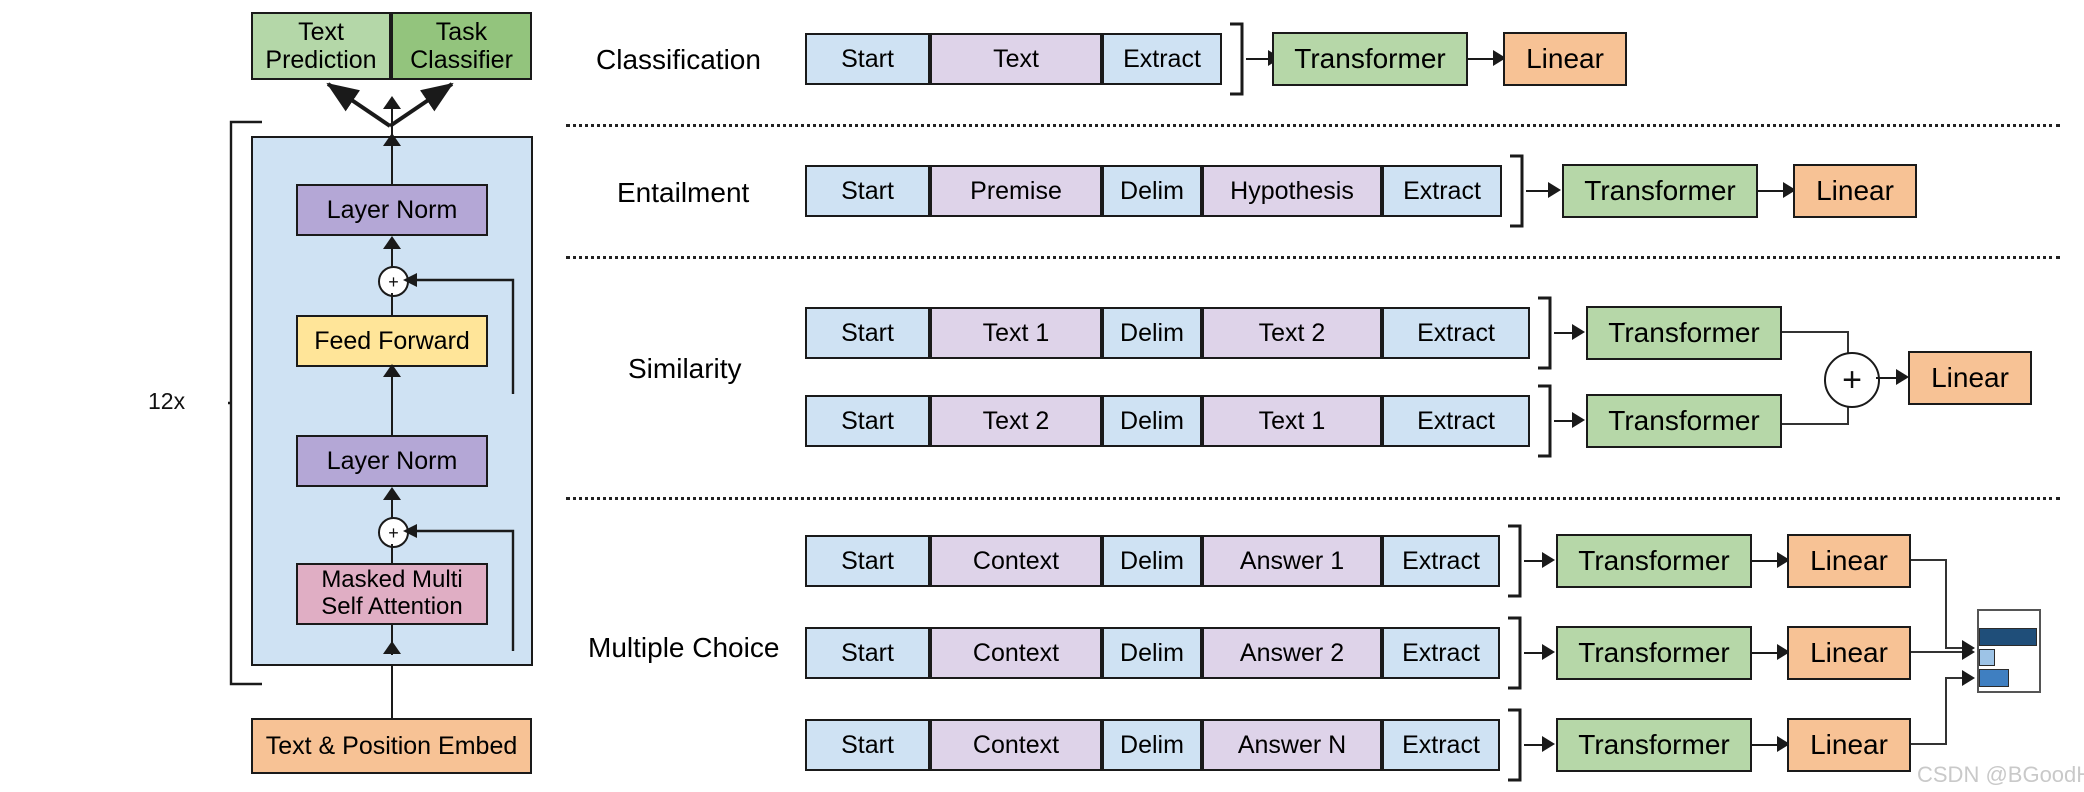  I want to click on arrow-add-lower-to-ln, so click(392, 493).